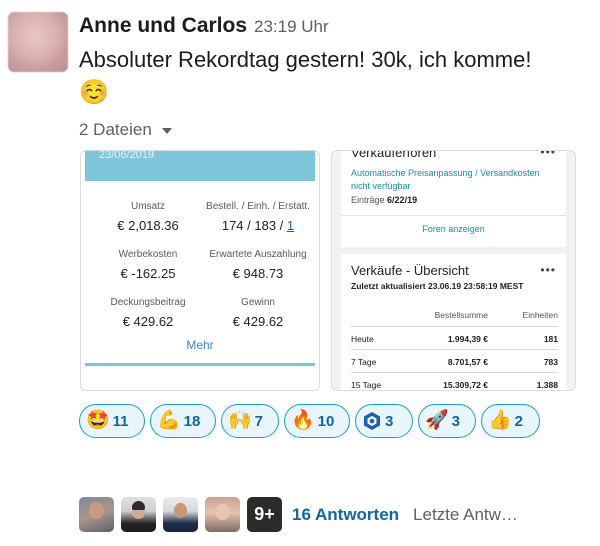 The image size is (600, 546). What do you see at coordinates (410, 270) in the screenshot?
I see `sales-title: Verkäufe - Übersicht` at bounding box center [410, 270].